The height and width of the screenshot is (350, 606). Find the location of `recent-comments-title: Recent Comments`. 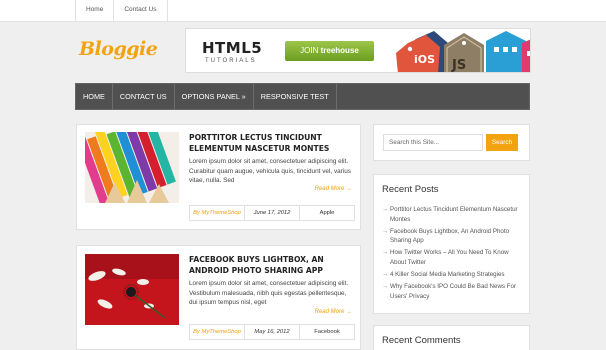

recent-comments-title: Recent Comments is located at coordinates (421, 340).